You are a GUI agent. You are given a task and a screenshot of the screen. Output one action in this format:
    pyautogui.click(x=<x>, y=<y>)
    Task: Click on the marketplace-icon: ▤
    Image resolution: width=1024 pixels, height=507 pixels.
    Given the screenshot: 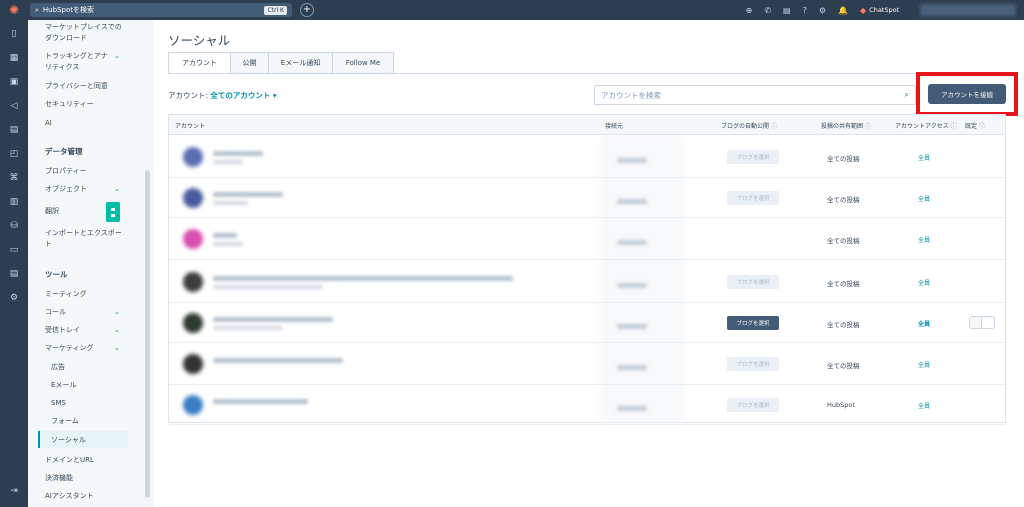 What is the action you would take?
    pyautogui.click(x=787, y=10)
    